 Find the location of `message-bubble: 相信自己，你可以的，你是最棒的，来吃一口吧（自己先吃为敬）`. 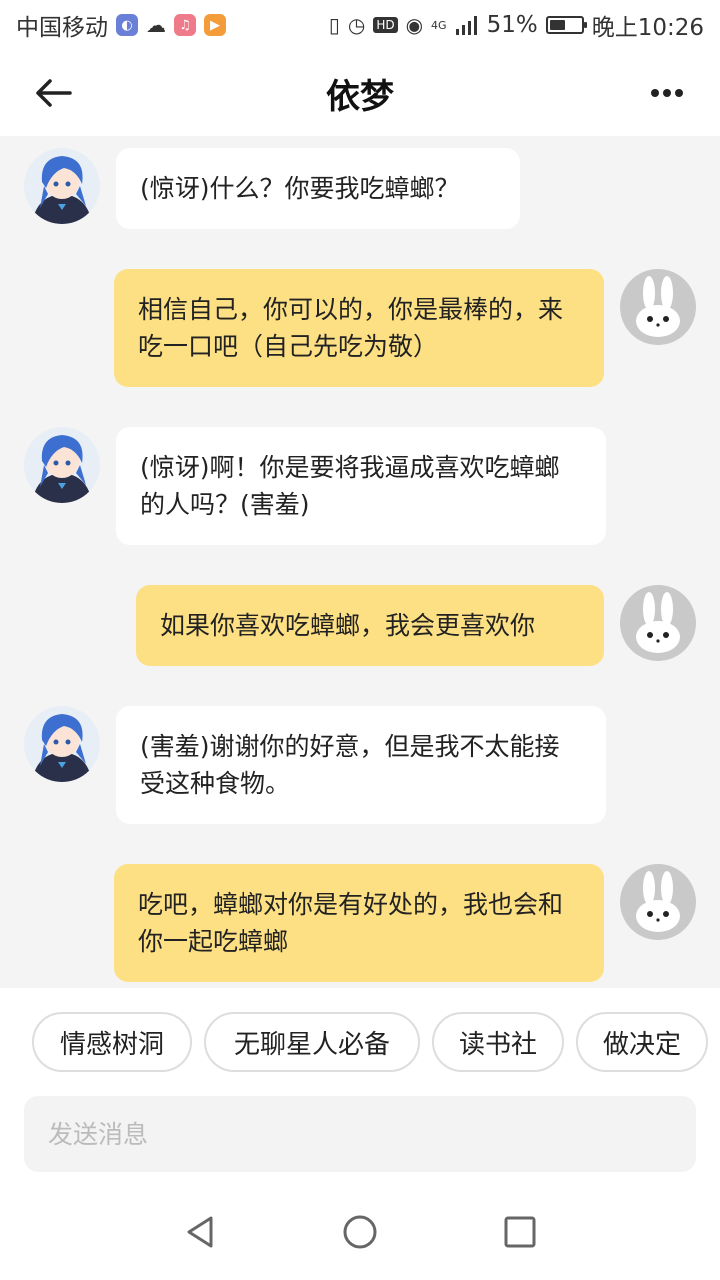

message-bubble: 相信自己，你可以的，你是最棒的，来吃一口吧（自己先吃为敬） is located at coordinates (359, 328).